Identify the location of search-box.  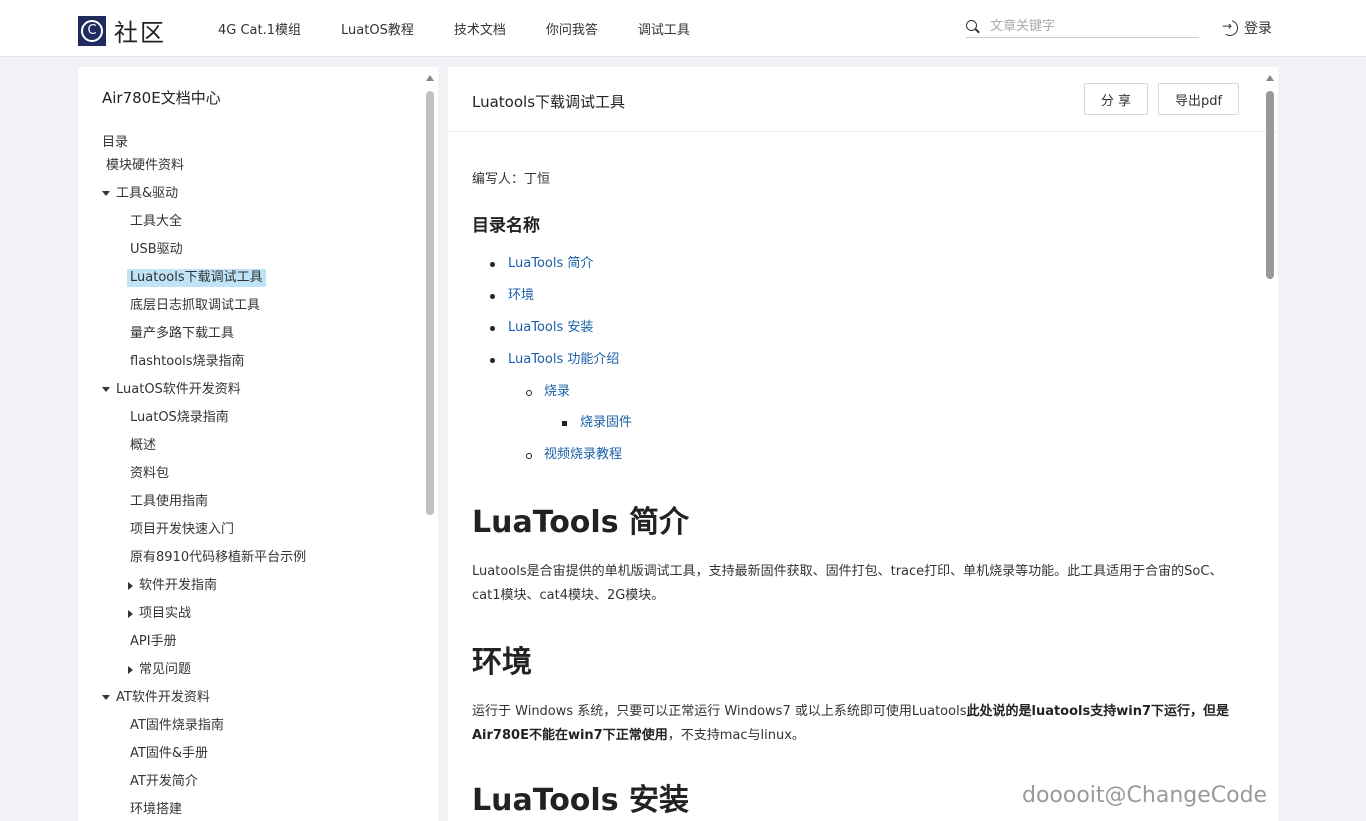
(1082, 27).